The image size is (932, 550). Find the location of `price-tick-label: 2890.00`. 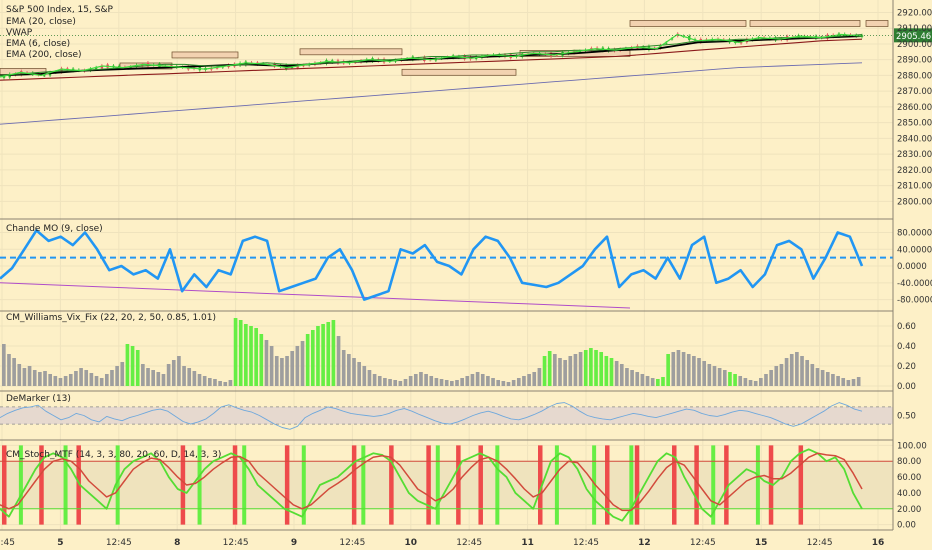

price-tick-label: 2890.00 is located at coordinates (914, 61).